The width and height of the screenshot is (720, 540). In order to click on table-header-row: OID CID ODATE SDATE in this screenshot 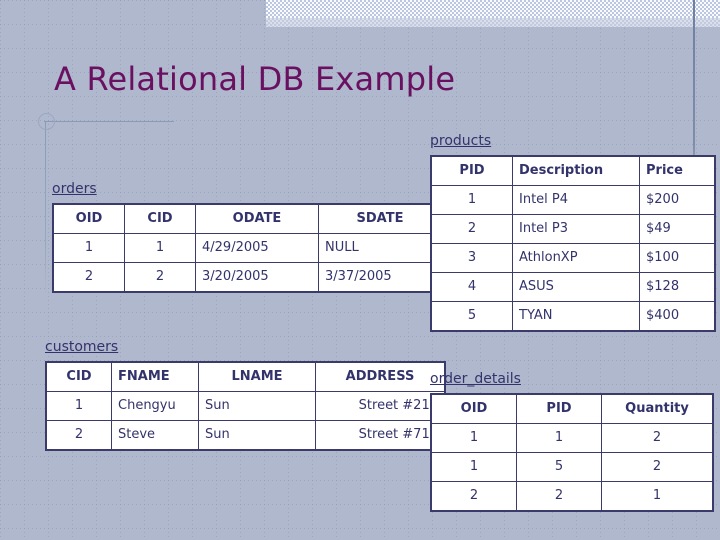, I will do `click(247, 218)`.